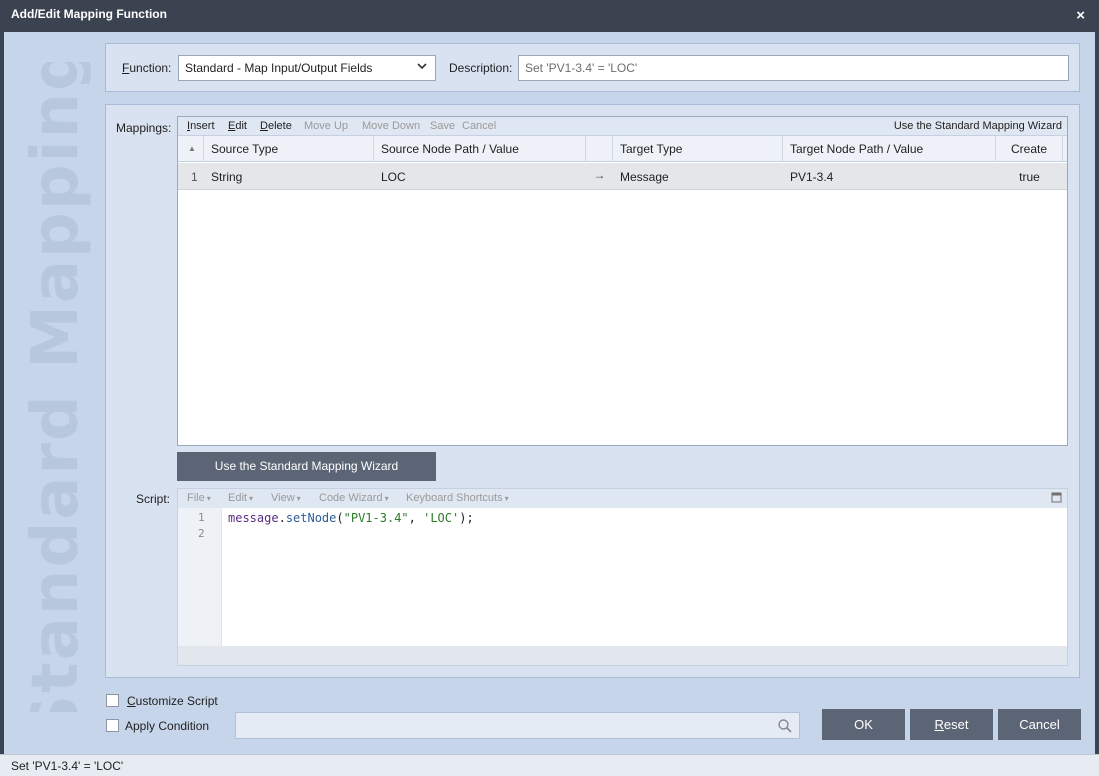 This screenshot has width=1099, height=776. I want to click on cell-target-path: PV1-3.4, so click(889, 176).